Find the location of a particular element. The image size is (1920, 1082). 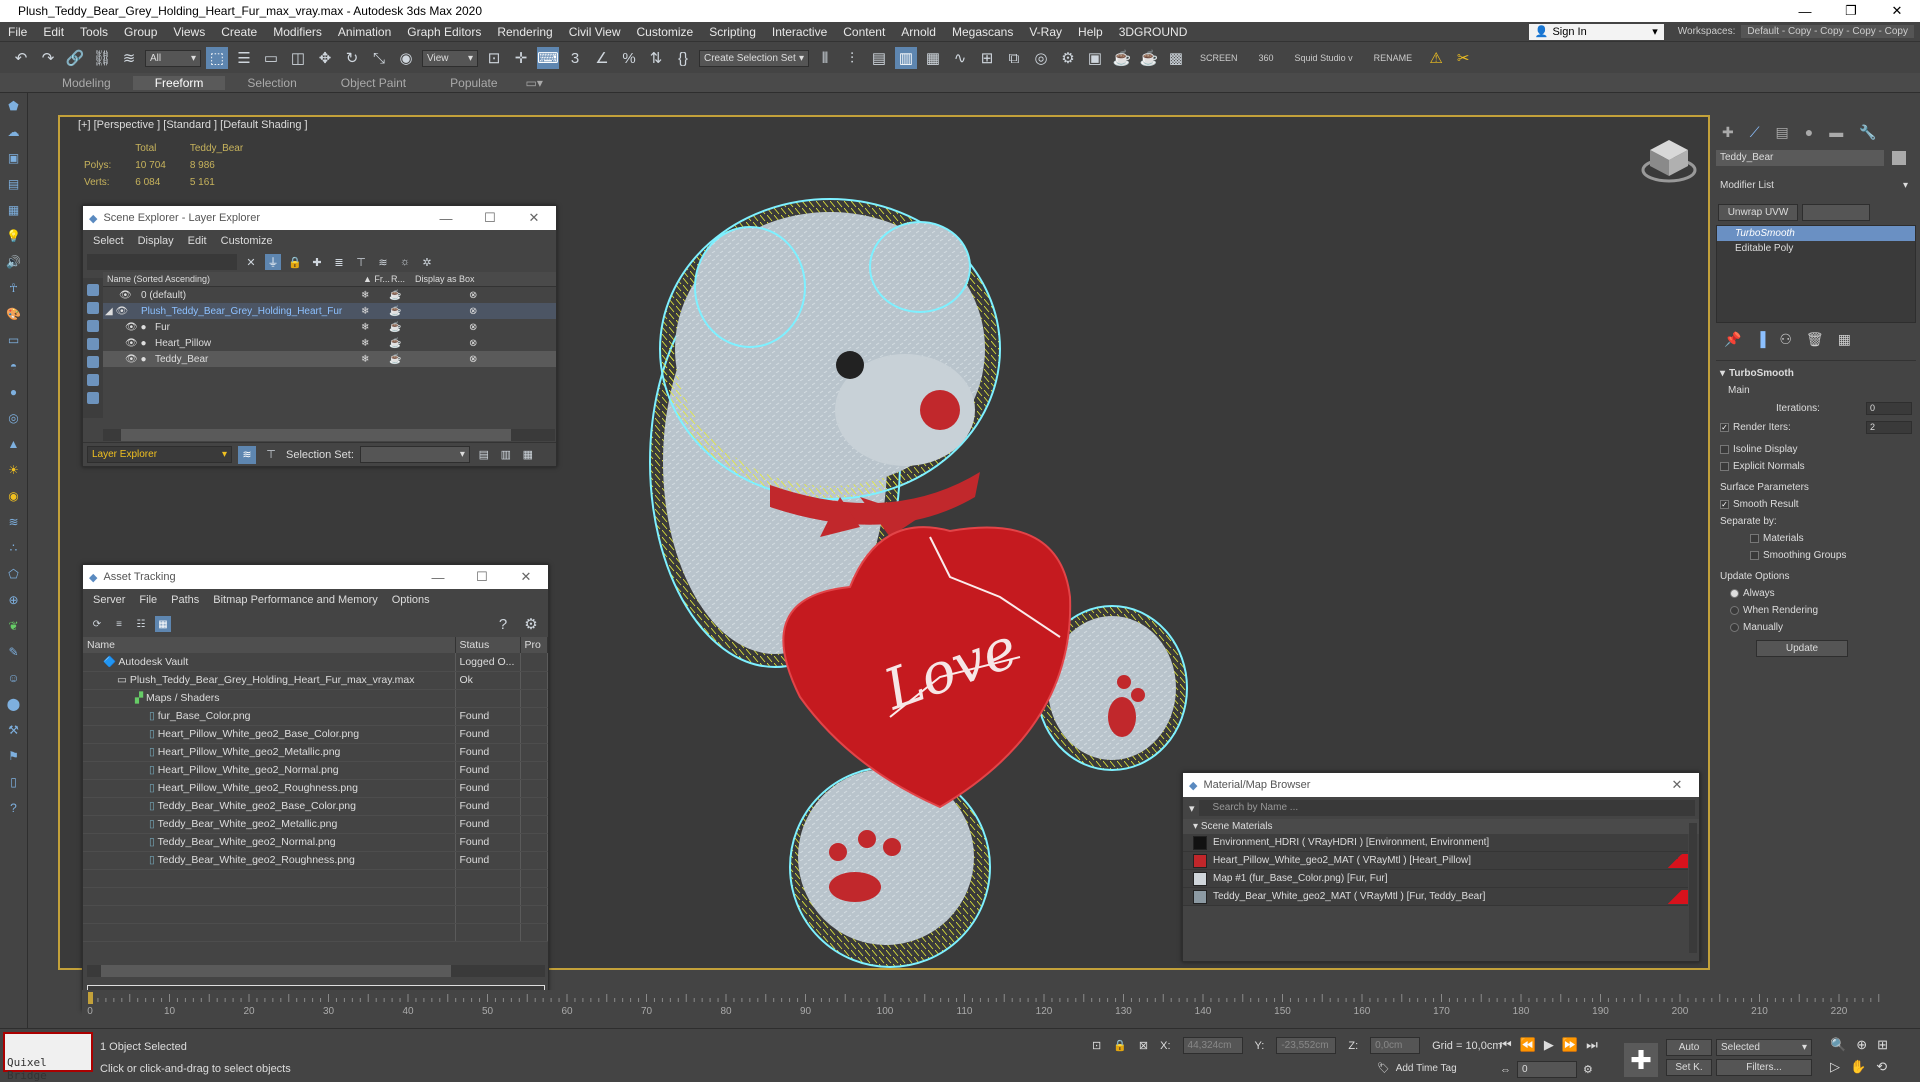

named-selection-dropdown: Create Selection Set ▾ is located at coordinates (754, 58).